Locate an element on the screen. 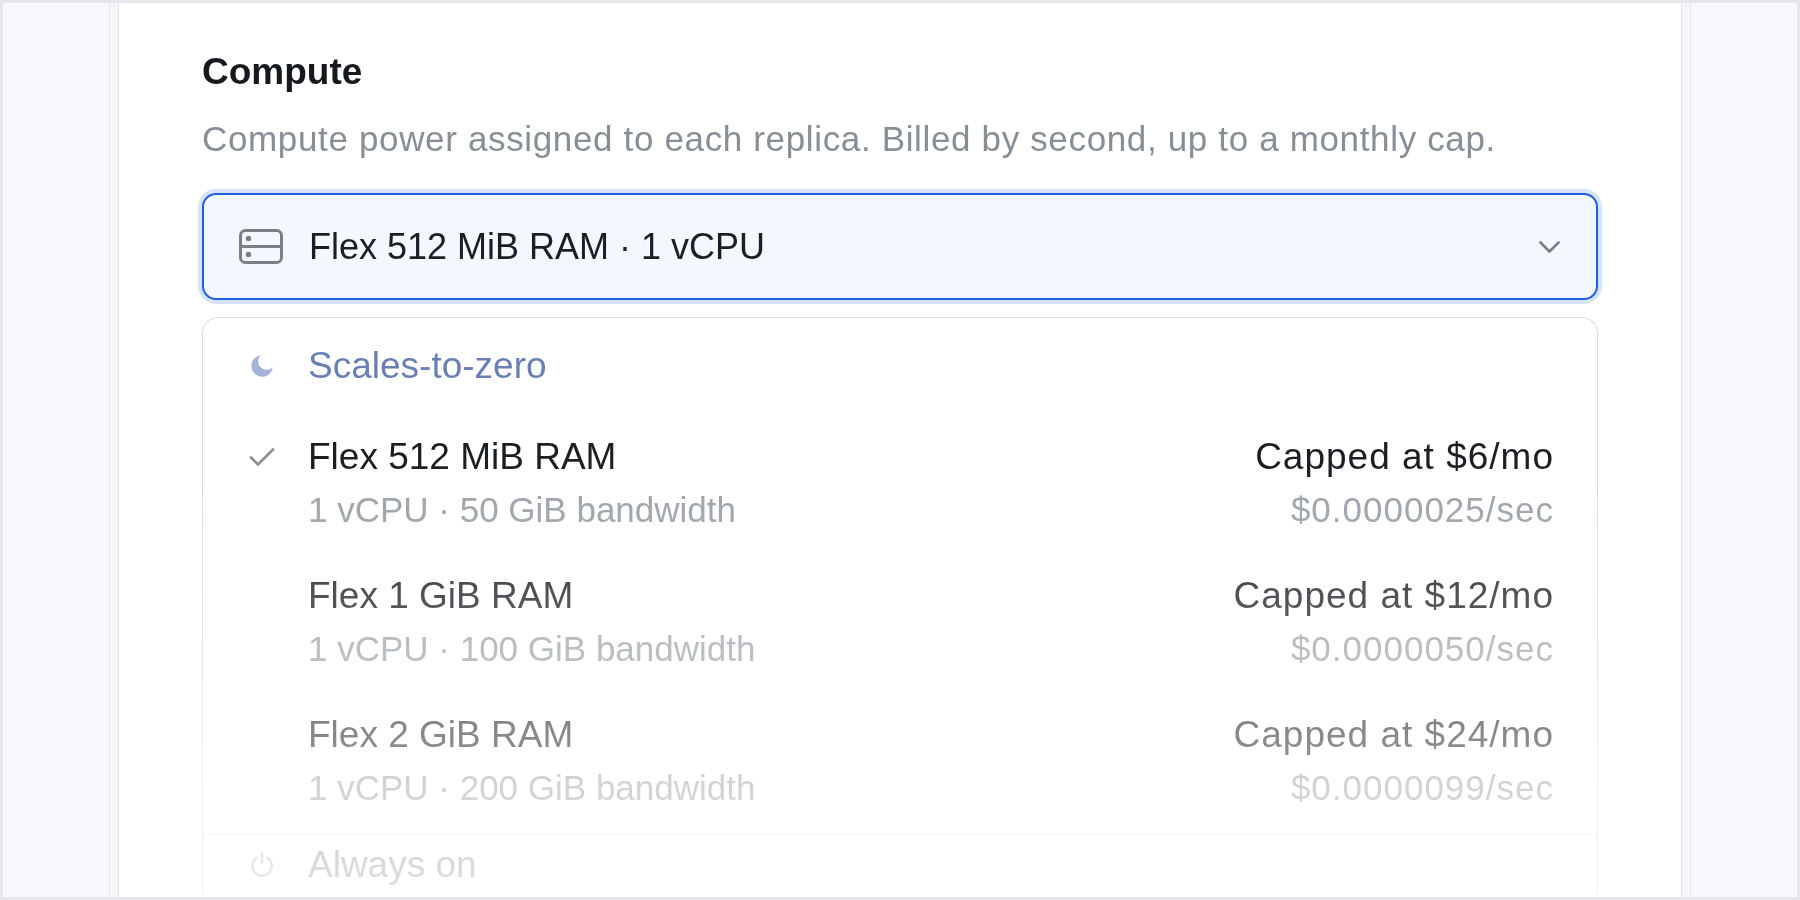 The height and width of the screenshot is (900, 1800). price-cap: Capped at $6/mo is located at coordinates (1404, 457).